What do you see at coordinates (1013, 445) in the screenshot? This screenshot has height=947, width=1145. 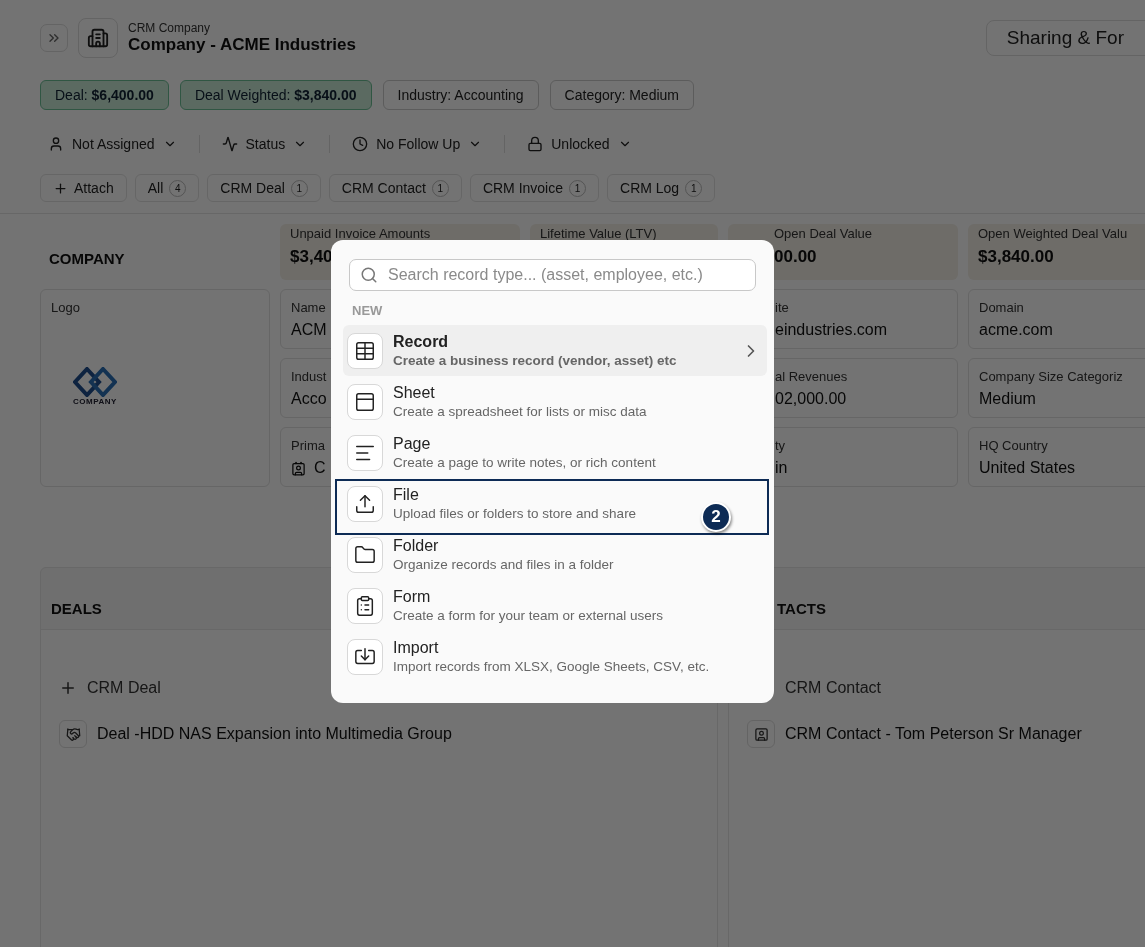 I see `field-label: HQ Country` at bounding box center [1013, 445].